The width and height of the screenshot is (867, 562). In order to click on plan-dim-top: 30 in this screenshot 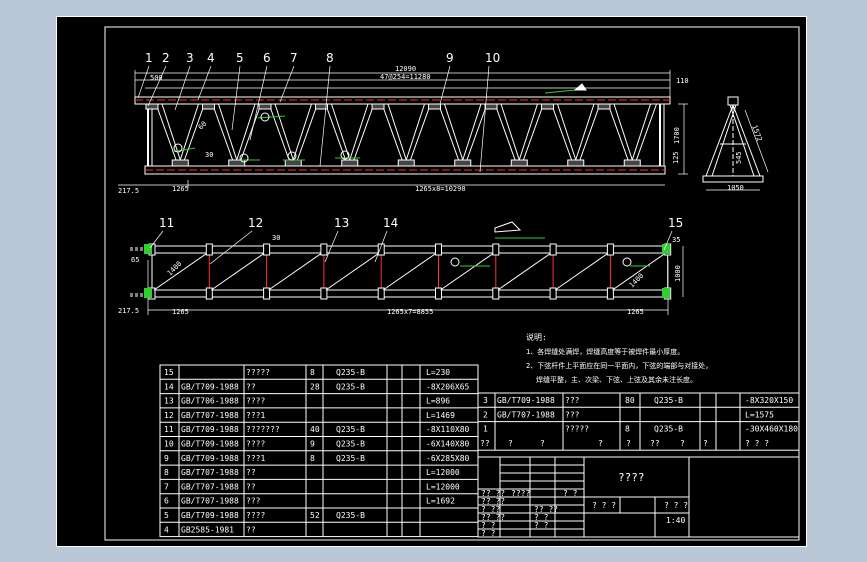, I will do `click(276, 238)`.